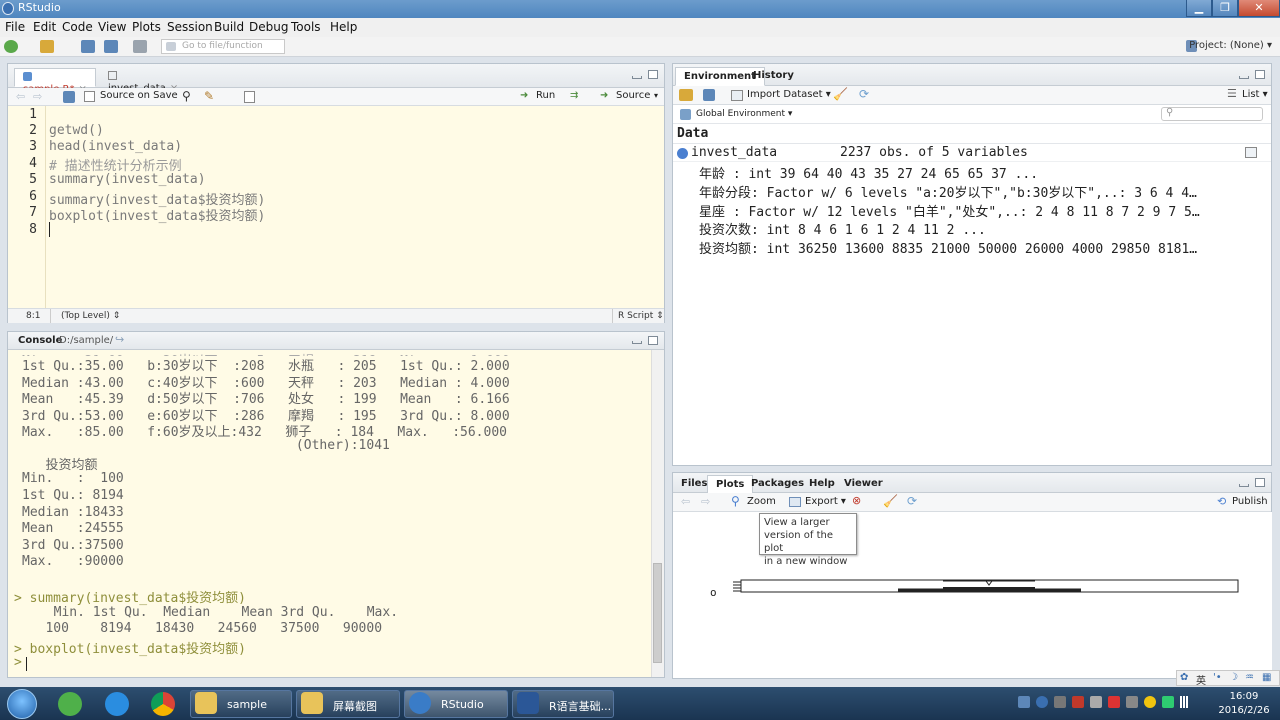 The image size is (1280, 720). I want to click on divider, so click(50, 316).